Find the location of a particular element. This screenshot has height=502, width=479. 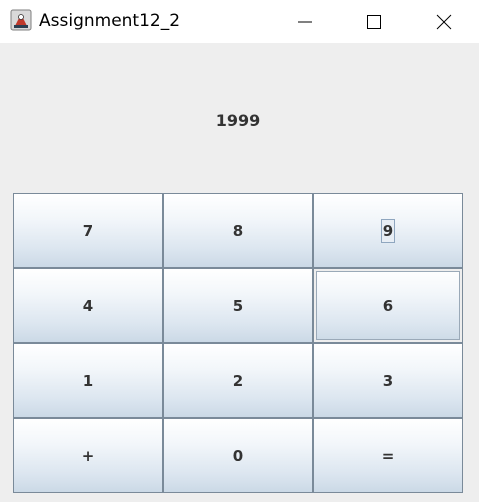

key-label: 1 is located at coordinates (88, 380).